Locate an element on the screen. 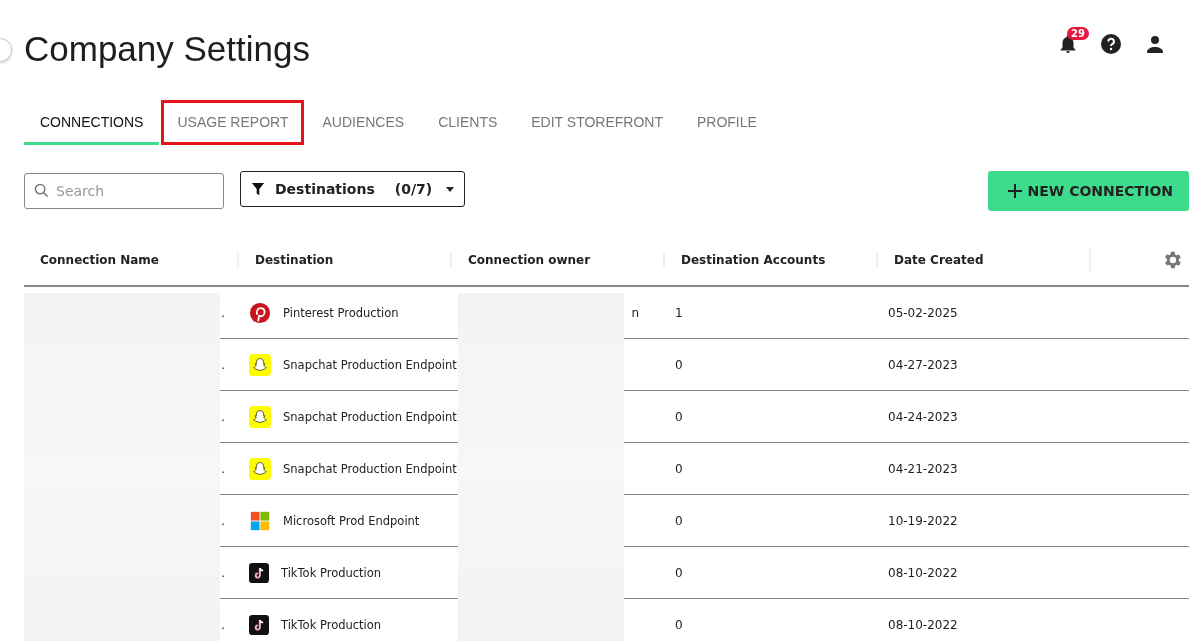  table-cell: 1 is located at coordinates (679, 312).